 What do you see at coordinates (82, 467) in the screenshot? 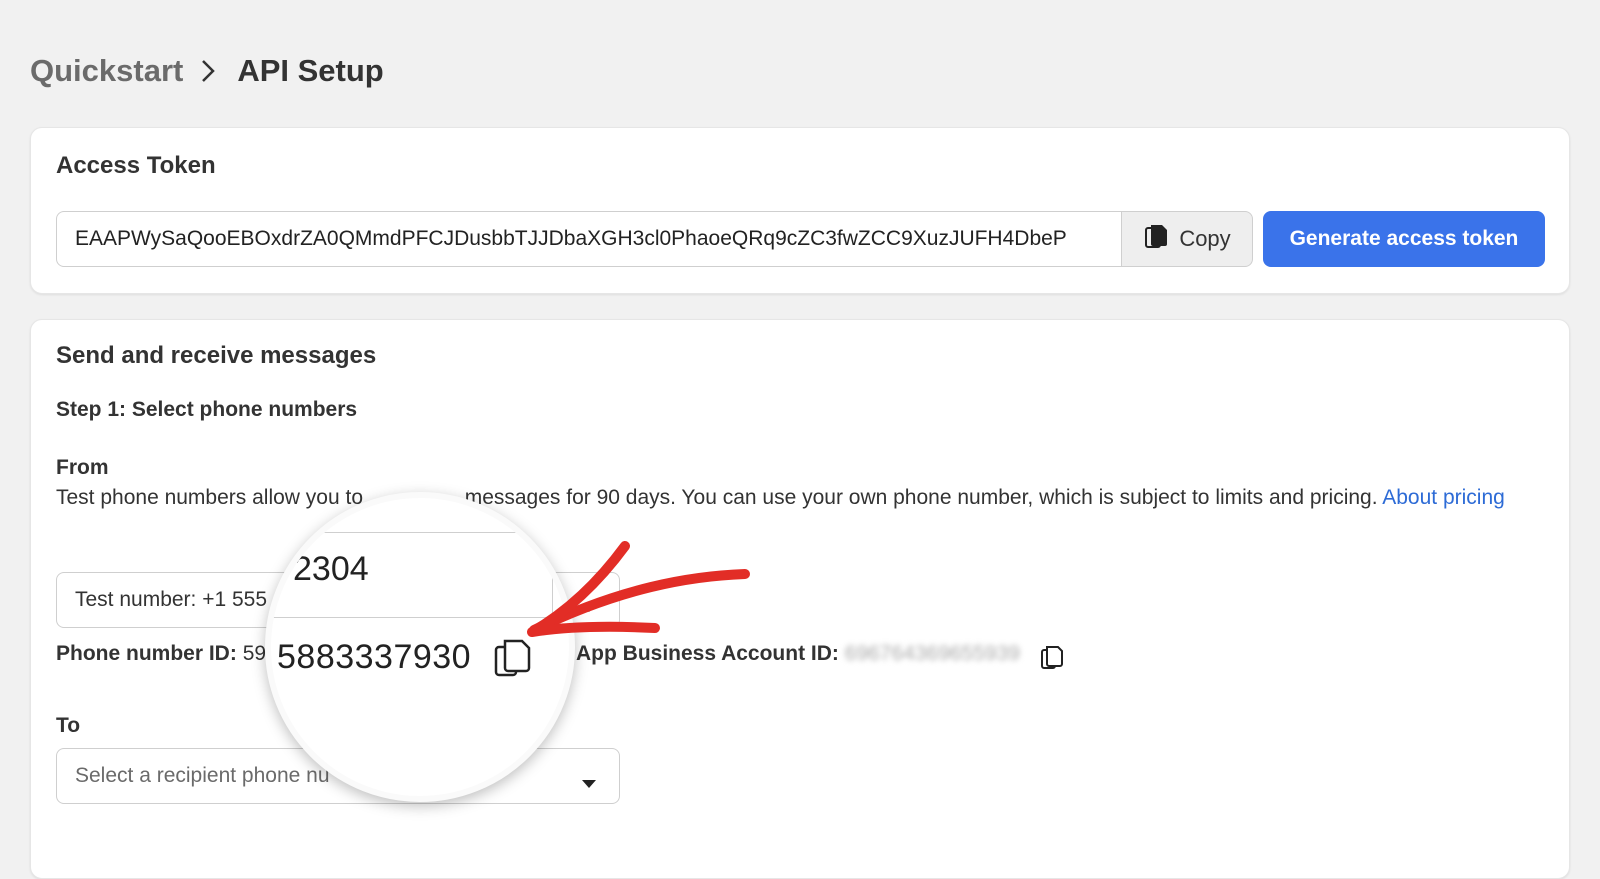
I see `from-label: From` at bounding box center [82, 467].